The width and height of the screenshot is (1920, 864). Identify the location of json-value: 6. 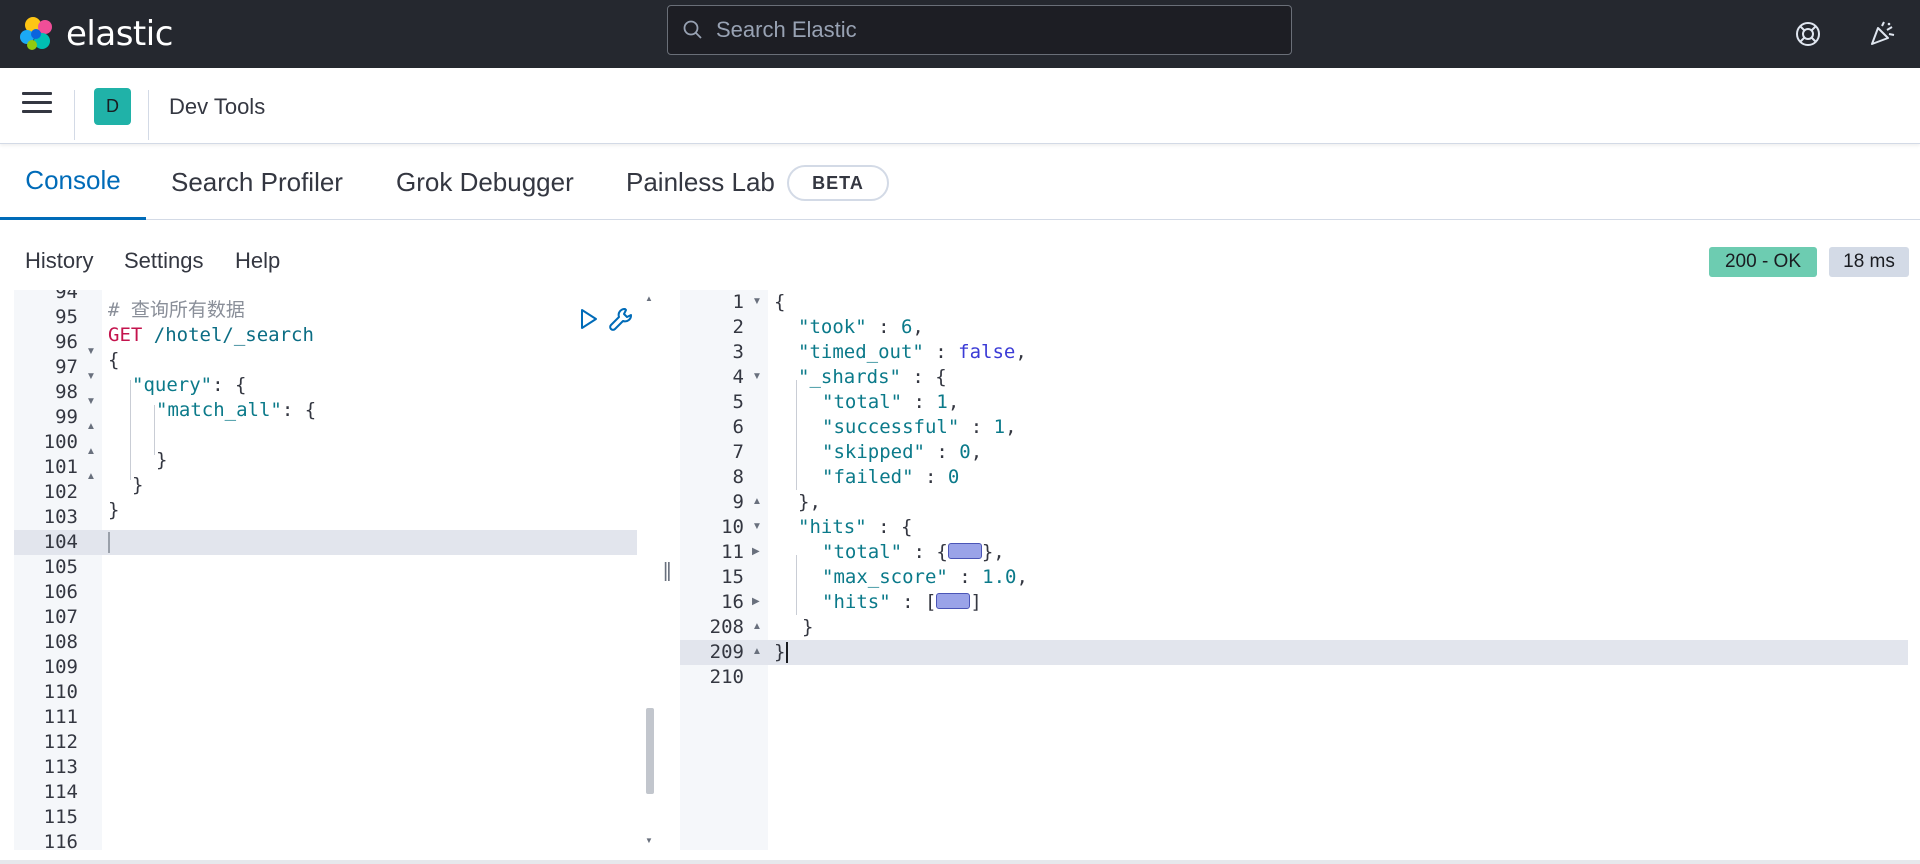
(906, 327).